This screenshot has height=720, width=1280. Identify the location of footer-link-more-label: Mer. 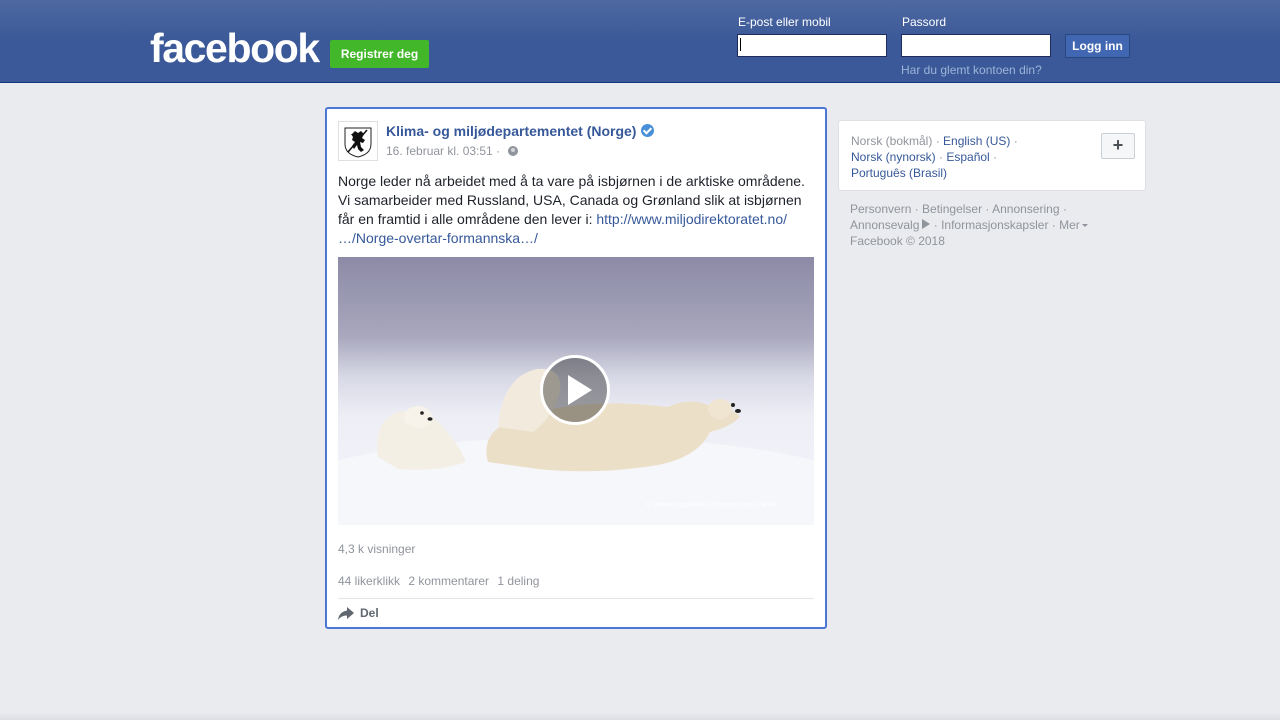
(1069, 225).